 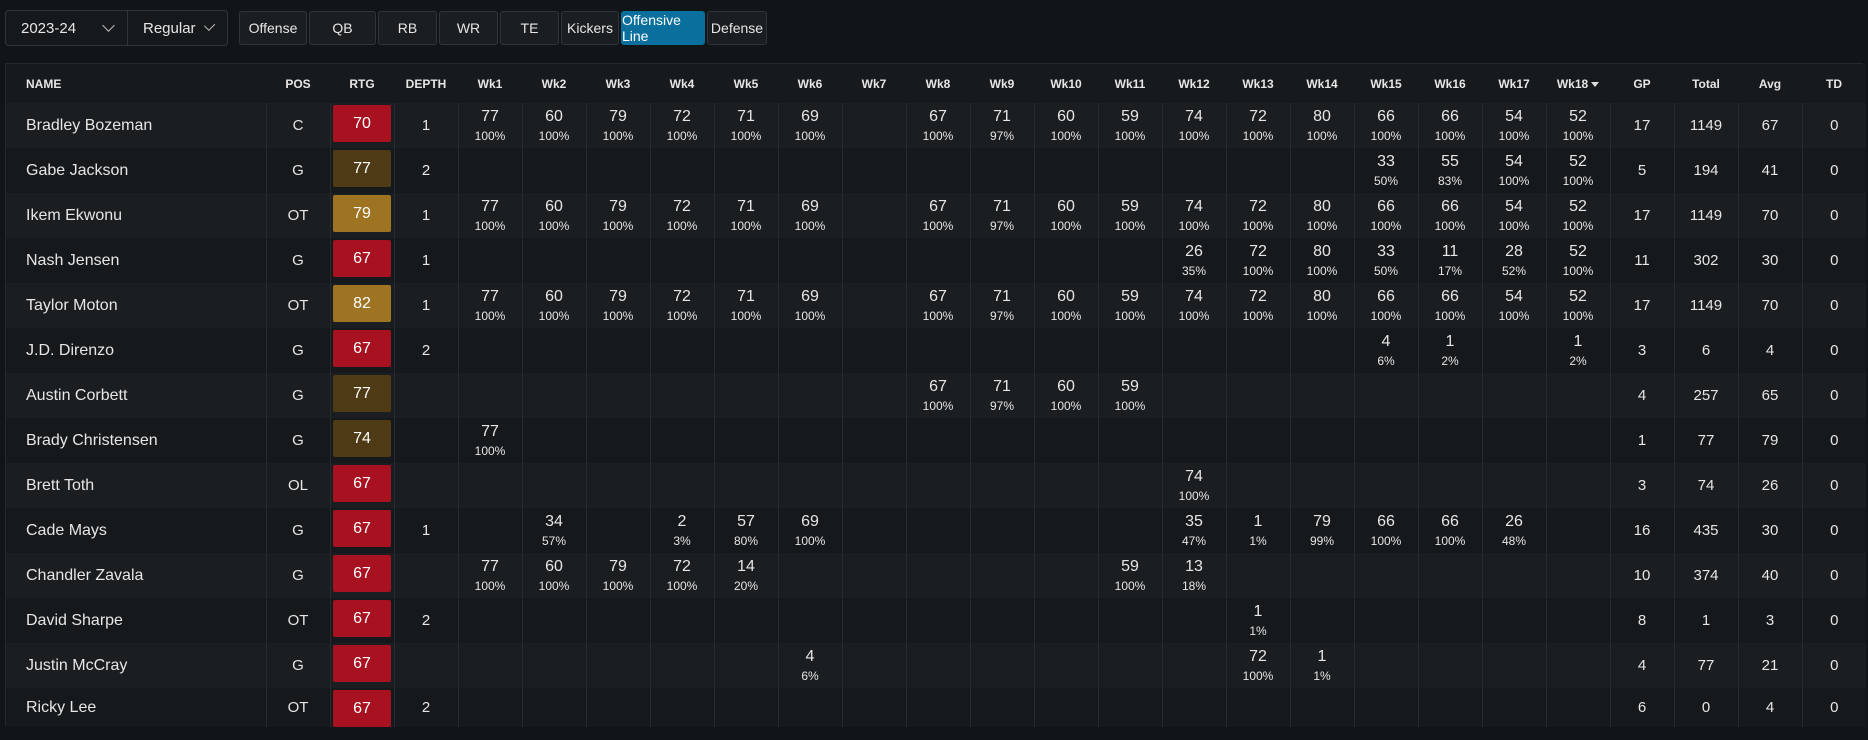 What do you see at coordinates (1194, 476) in the screenshot?
I see `snap-count: 74` at bounding box center [1194, 476].